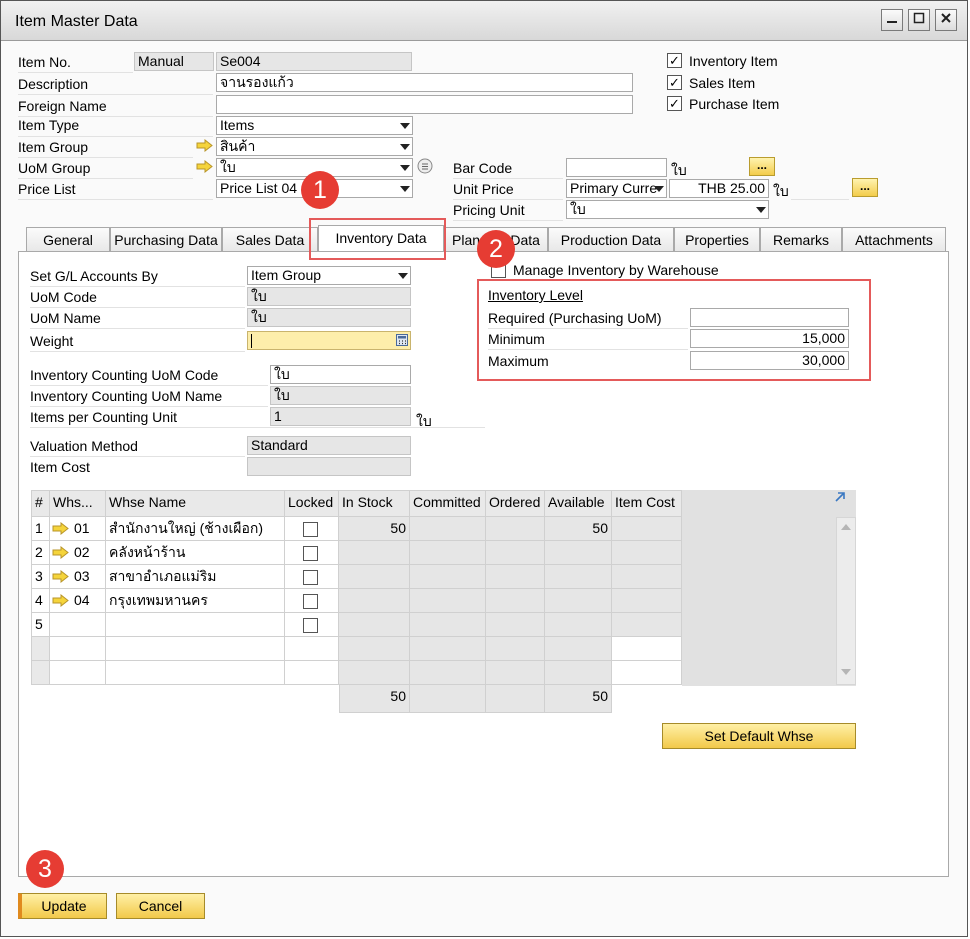 The height and width of the screenshot is (939, 970). I want to click on sales-item-label: Sales Item, so click(722, 83).